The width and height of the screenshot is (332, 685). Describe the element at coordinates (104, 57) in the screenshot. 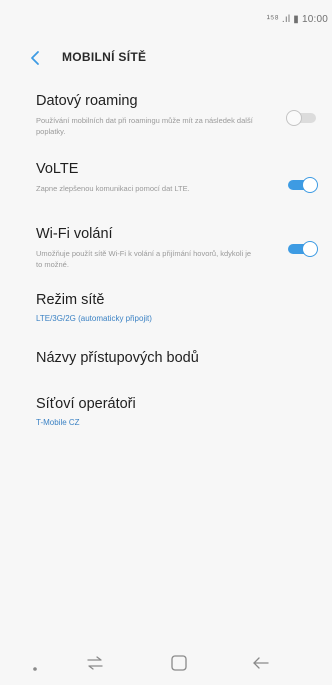

I see `page-title: MOBILNÍ SÍTĚ` at that location.